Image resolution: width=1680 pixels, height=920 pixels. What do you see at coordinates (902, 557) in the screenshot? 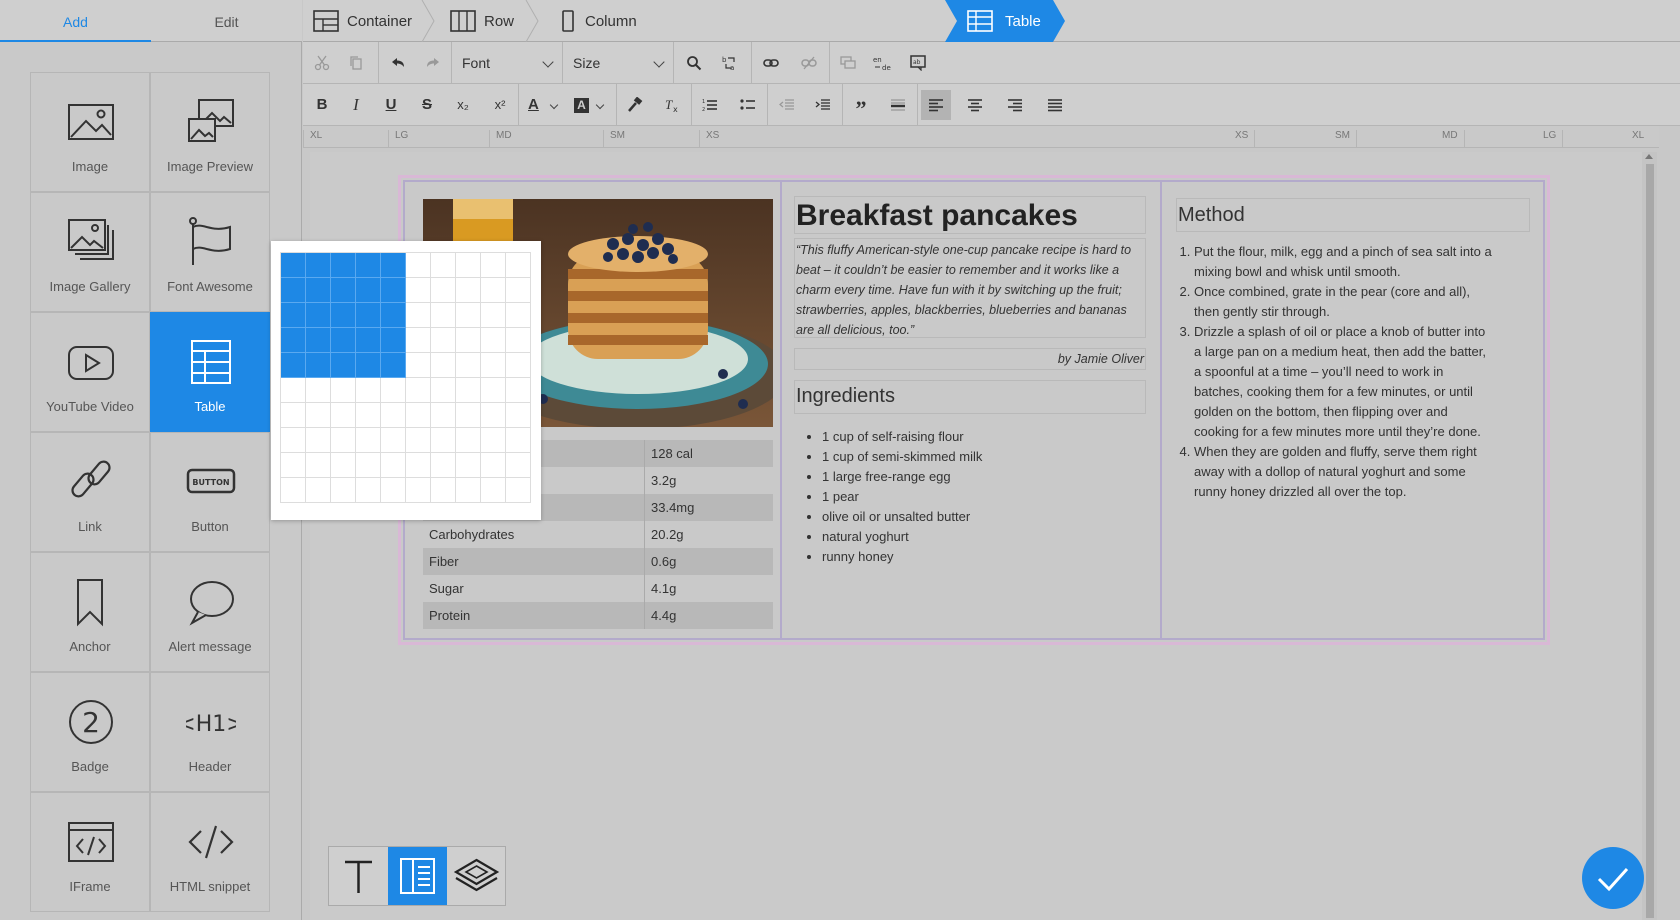
I see `ingredient-item: runny honey` at bounding box center [902, 557].